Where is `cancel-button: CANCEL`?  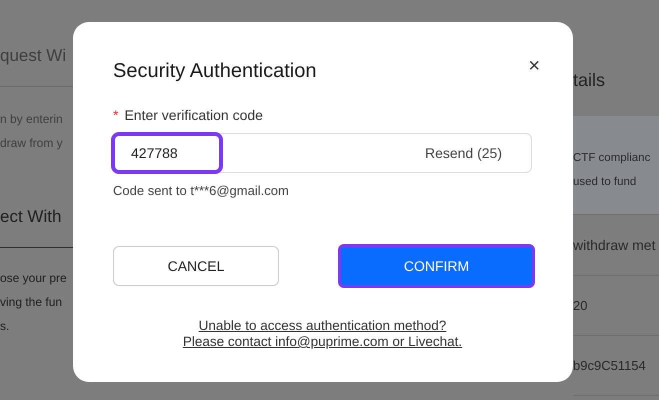 cancel-button: CANCEL is located at coordinates (196, 266).